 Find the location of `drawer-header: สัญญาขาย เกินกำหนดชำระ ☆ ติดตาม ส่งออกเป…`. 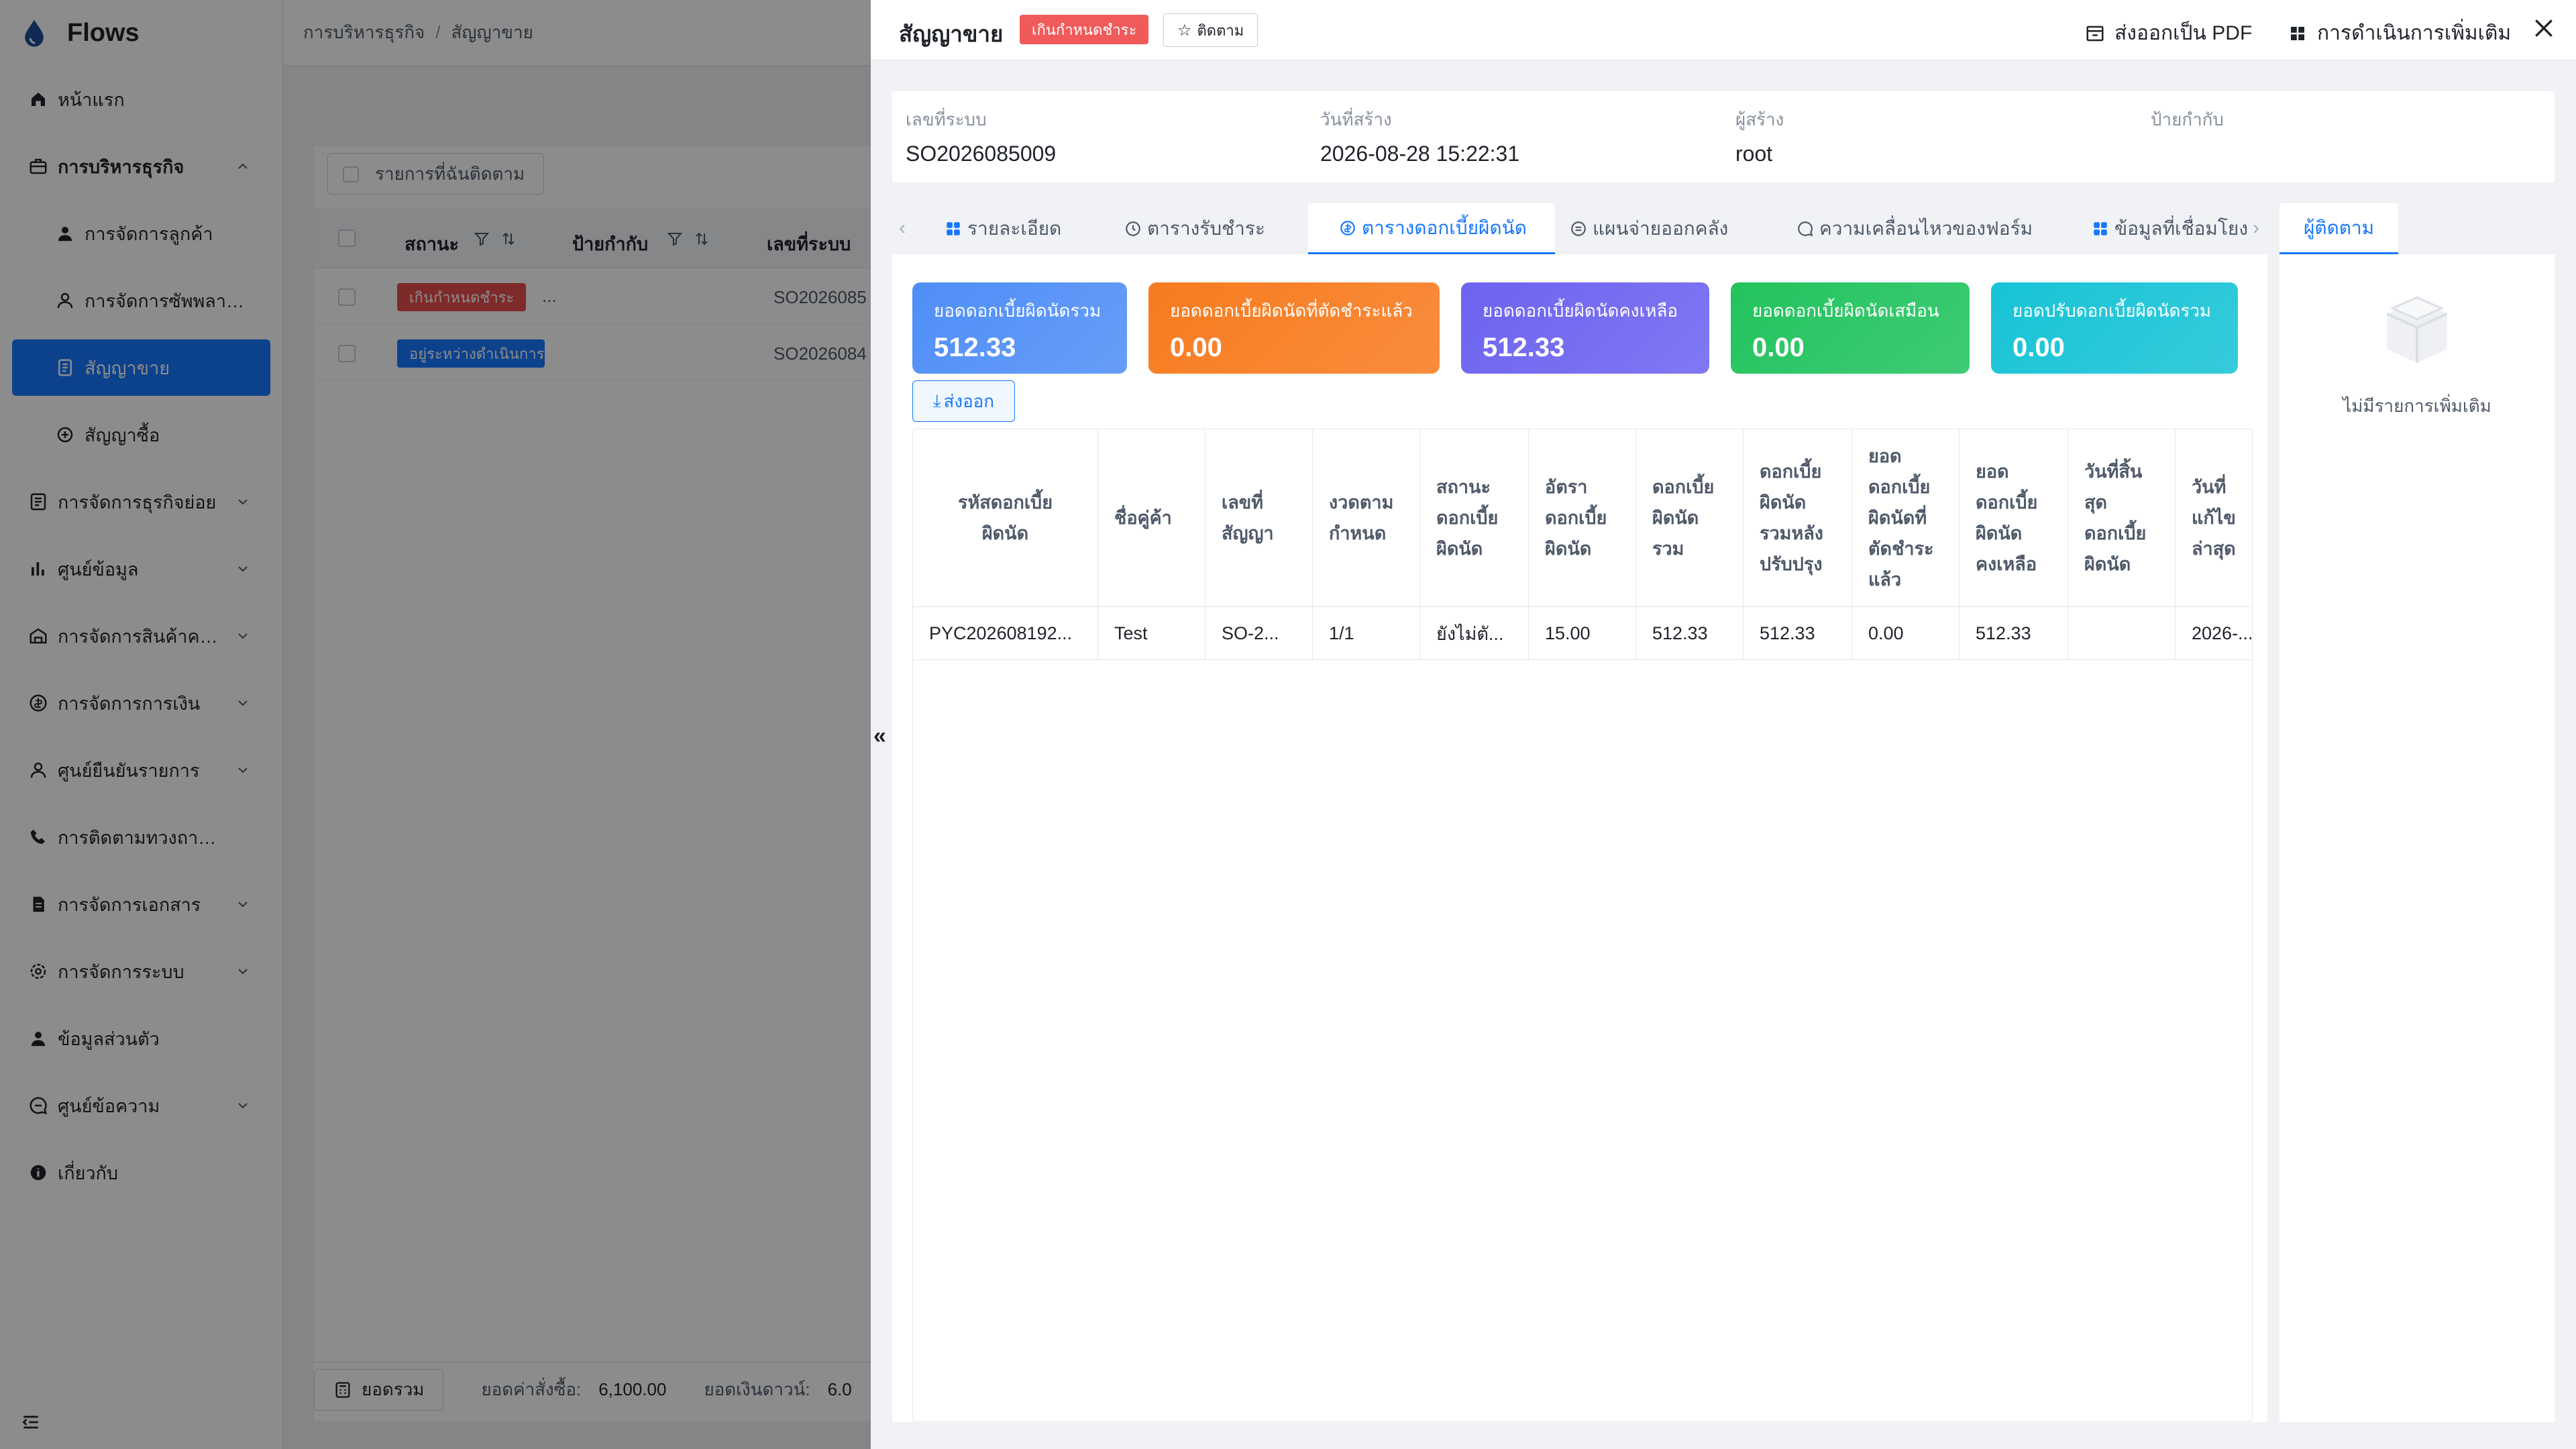

drawer-header: สัญญาขาย เกินกำหนดชำระ ☆ ติดตาม ส่งออกเป… is located at coordinates (1723, 30).